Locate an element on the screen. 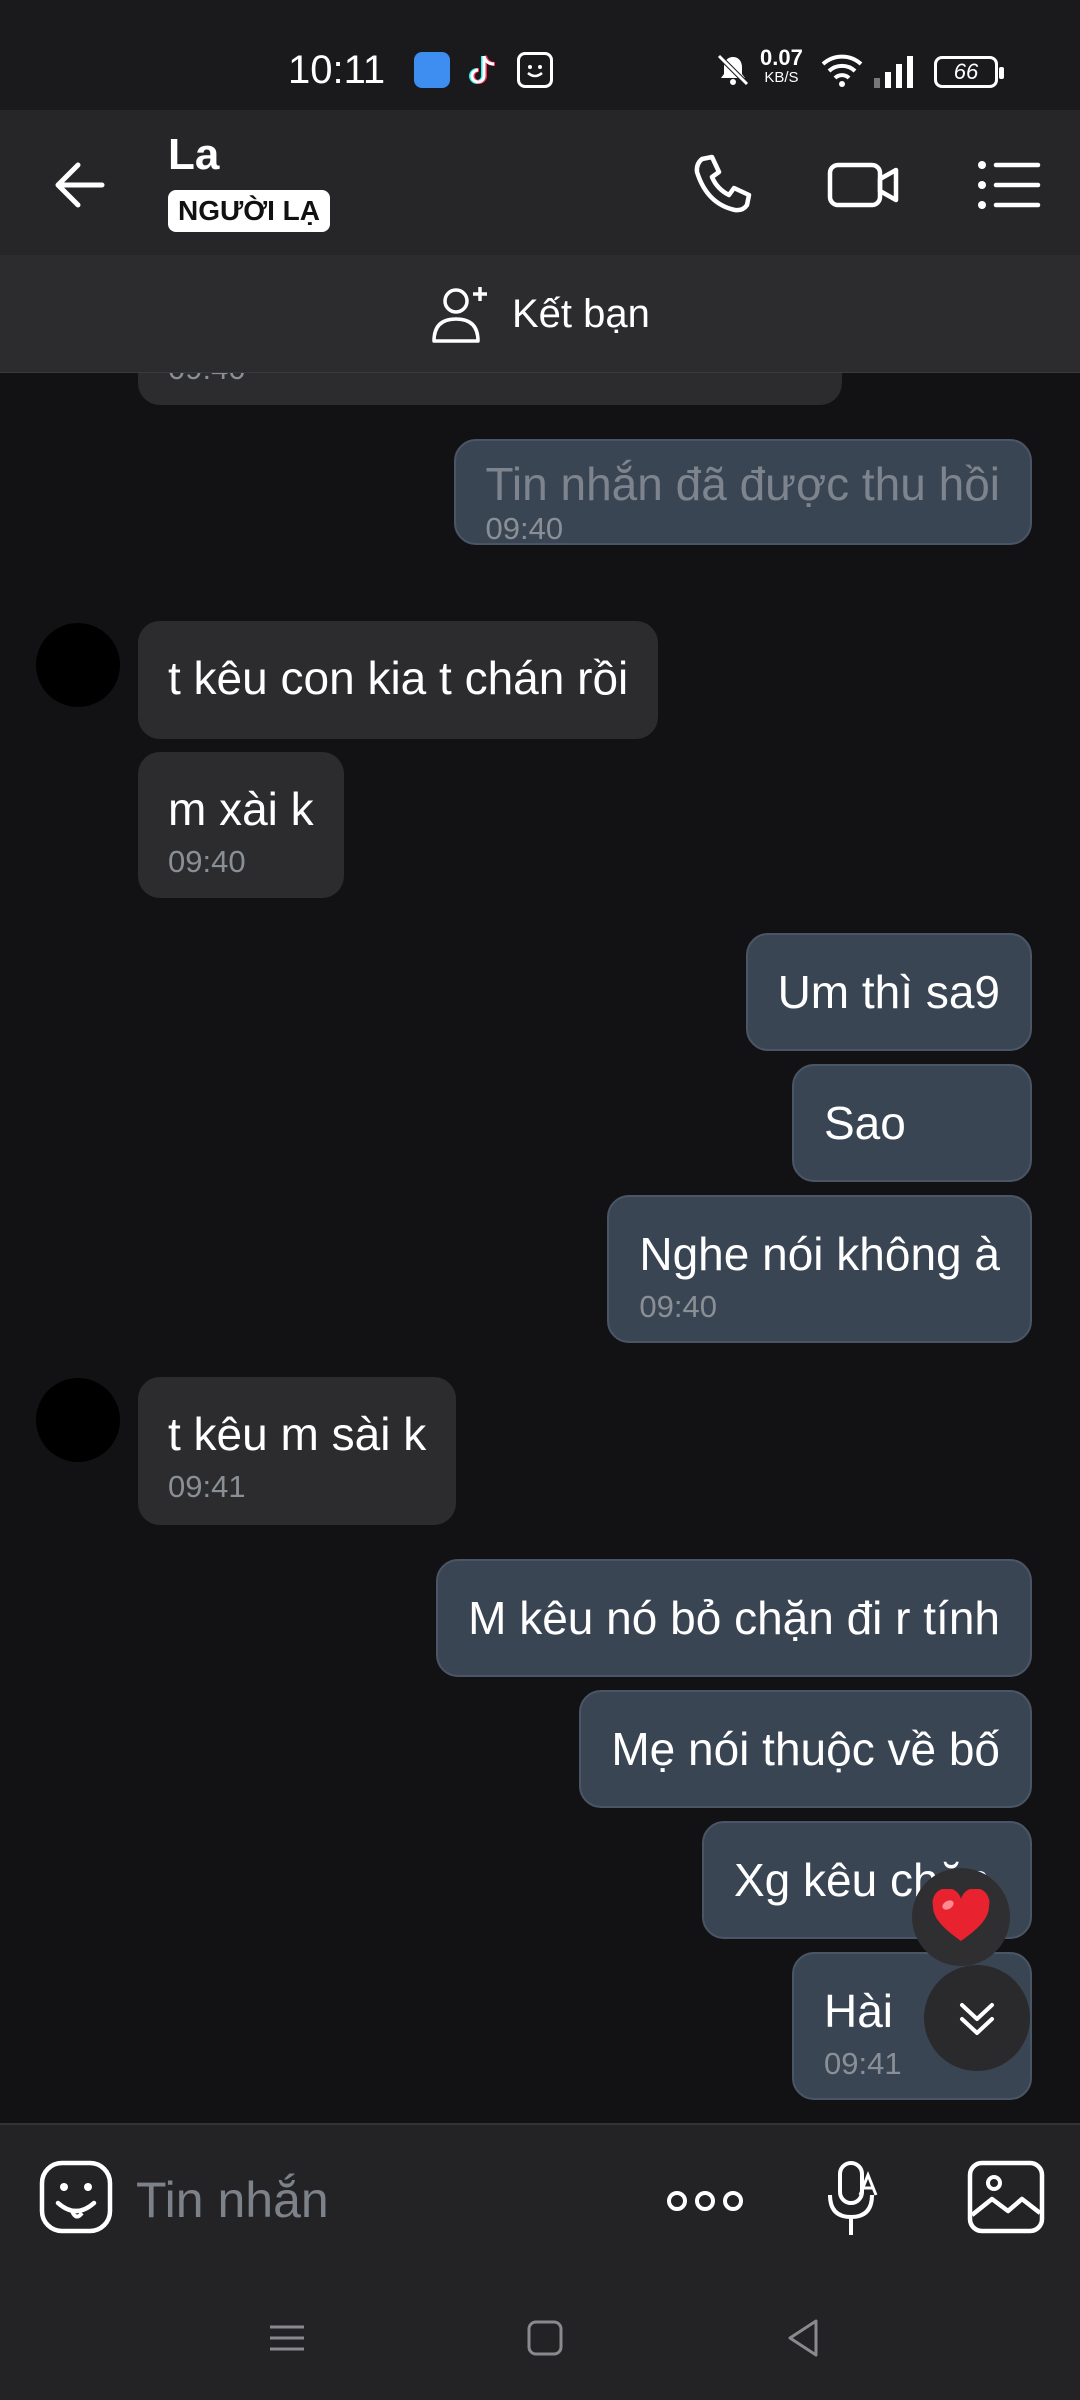 This screenshot has height=2400, width=1080. message-text: Tin nhắn đã được thu hồi is located at coordinates (742, 484).